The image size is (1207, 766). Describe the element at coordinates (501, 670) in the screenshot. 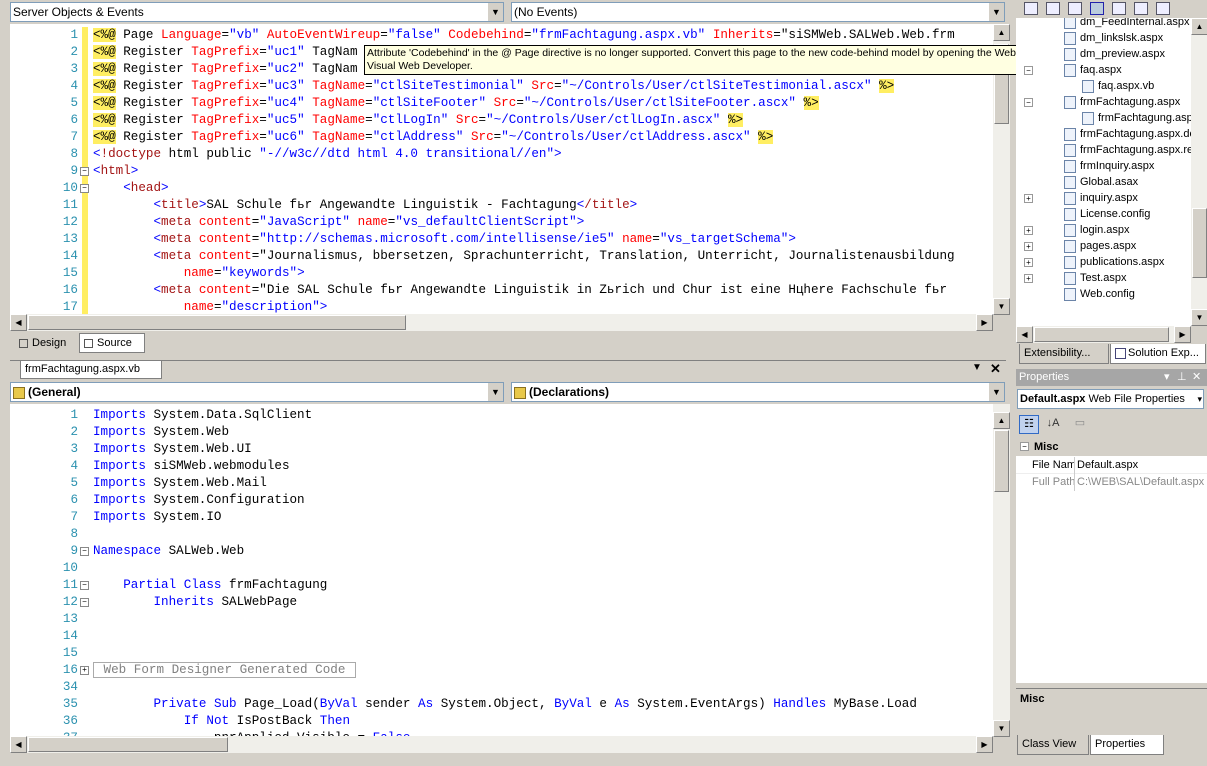

I see `code-line: 16 Web Form Designer Generated Code +` at that location.